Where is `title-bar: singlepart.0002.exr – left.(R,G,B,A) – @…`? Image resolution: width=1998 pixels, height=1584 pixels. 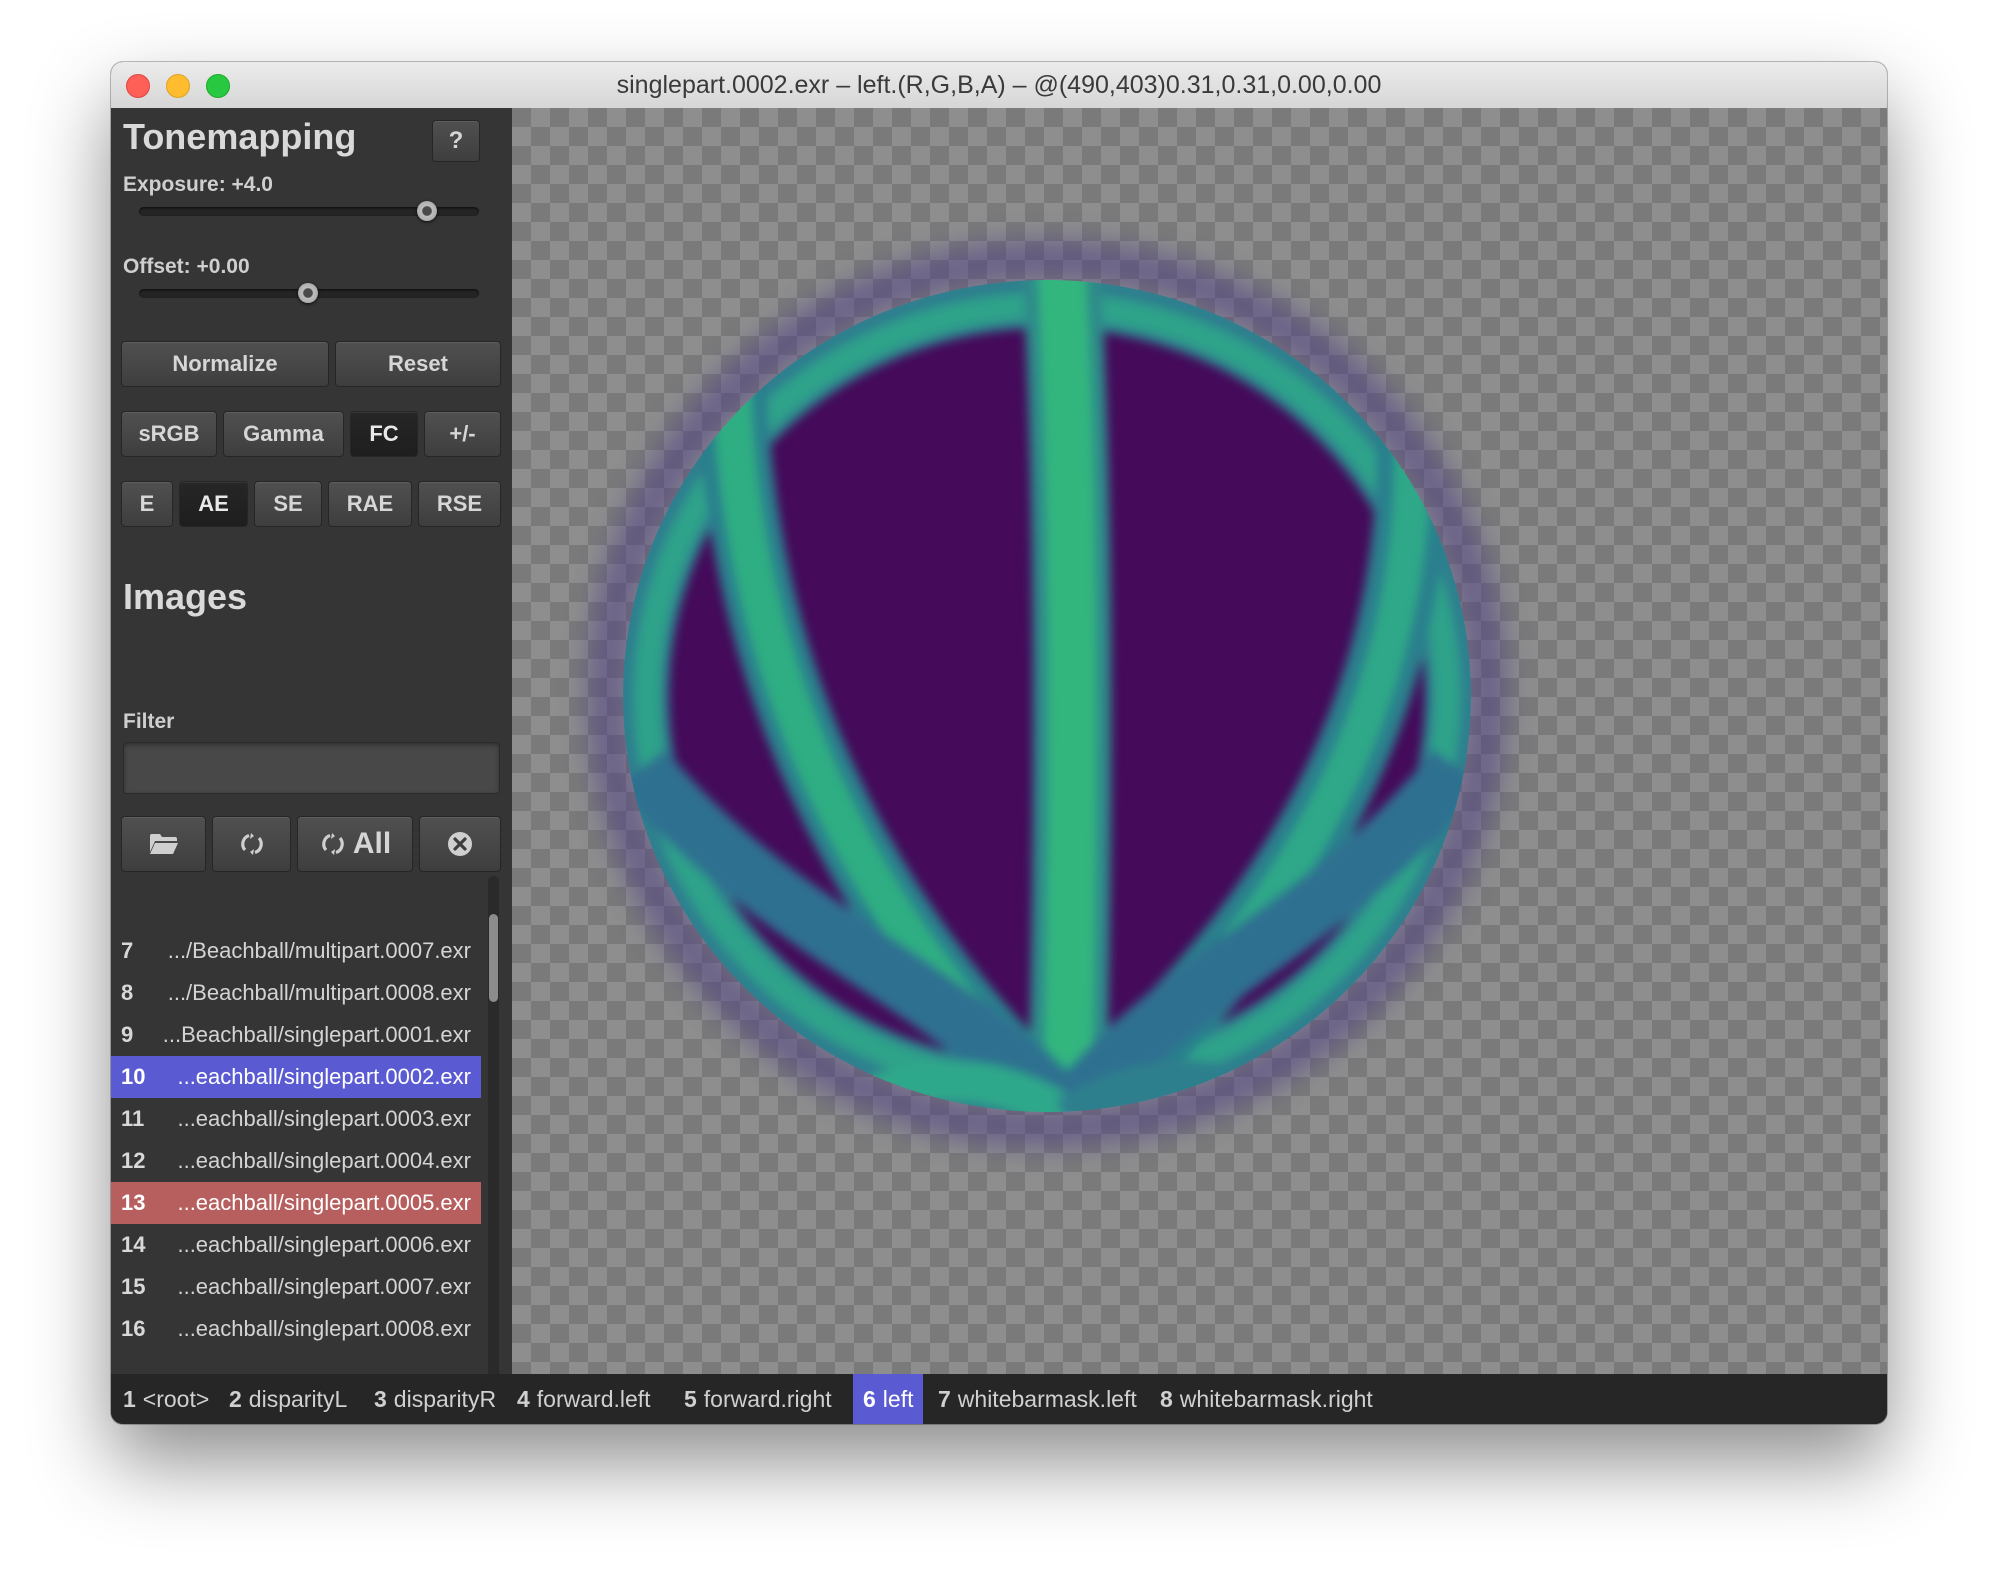
title-bar: singlepart.0002.exr – left.(R,G,B,A) – @… is located at coordinates (999, 85).